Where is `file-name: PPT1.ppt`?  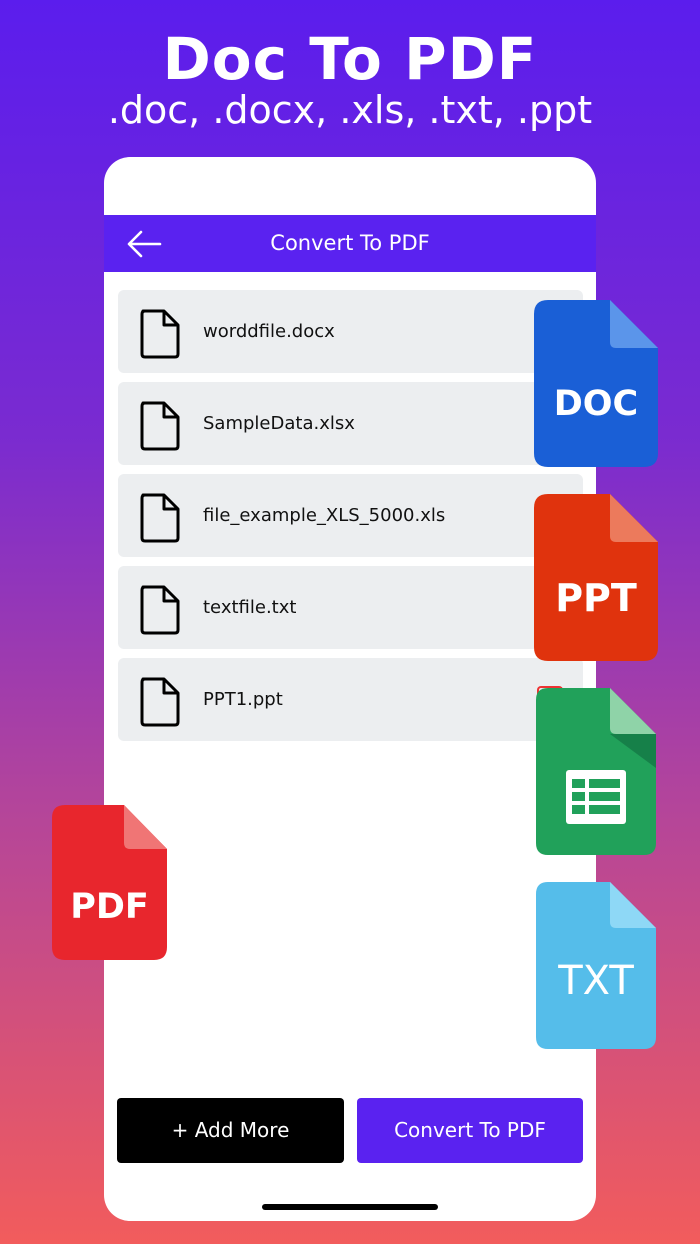
file-name: PPT1.ppt is located at coordinates (243, 699).